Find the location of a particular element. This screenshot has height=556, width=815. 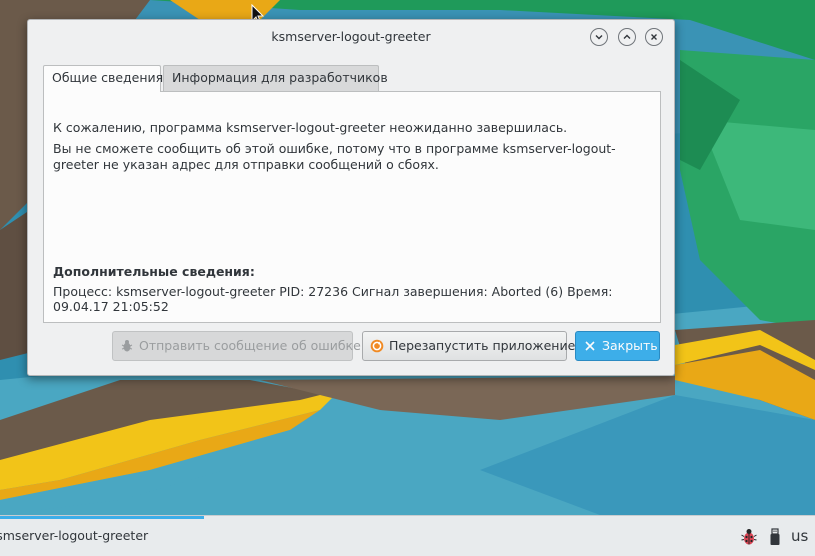

close-window-button is located at coordinates (654, 37).